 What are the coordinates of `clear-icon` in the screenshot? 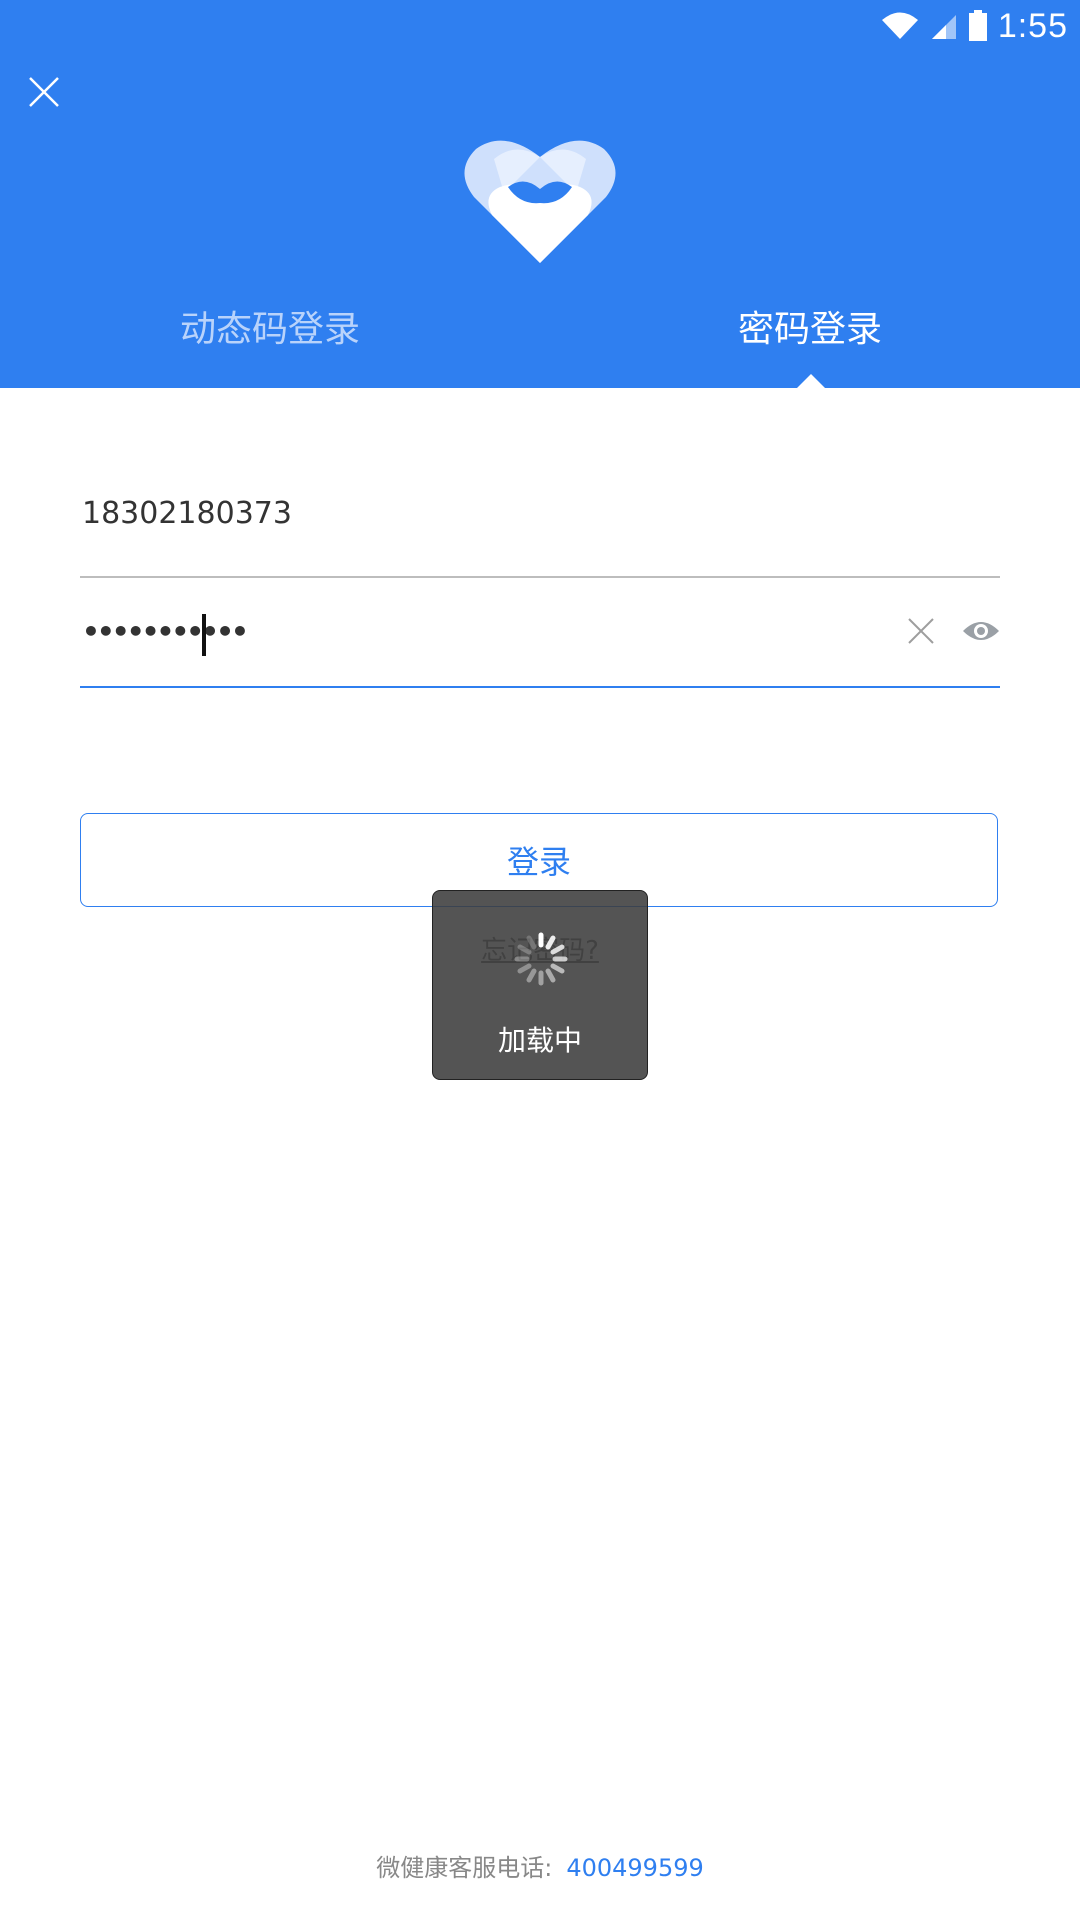 It's located at (921, 631).